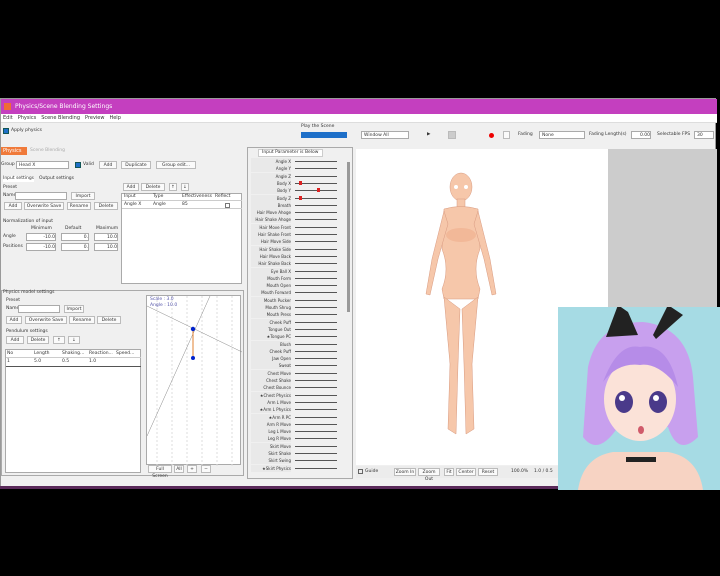 The height and width of the screenshot is (576, 720). I want to click on parameter-row: Breath, so click(297, 205).